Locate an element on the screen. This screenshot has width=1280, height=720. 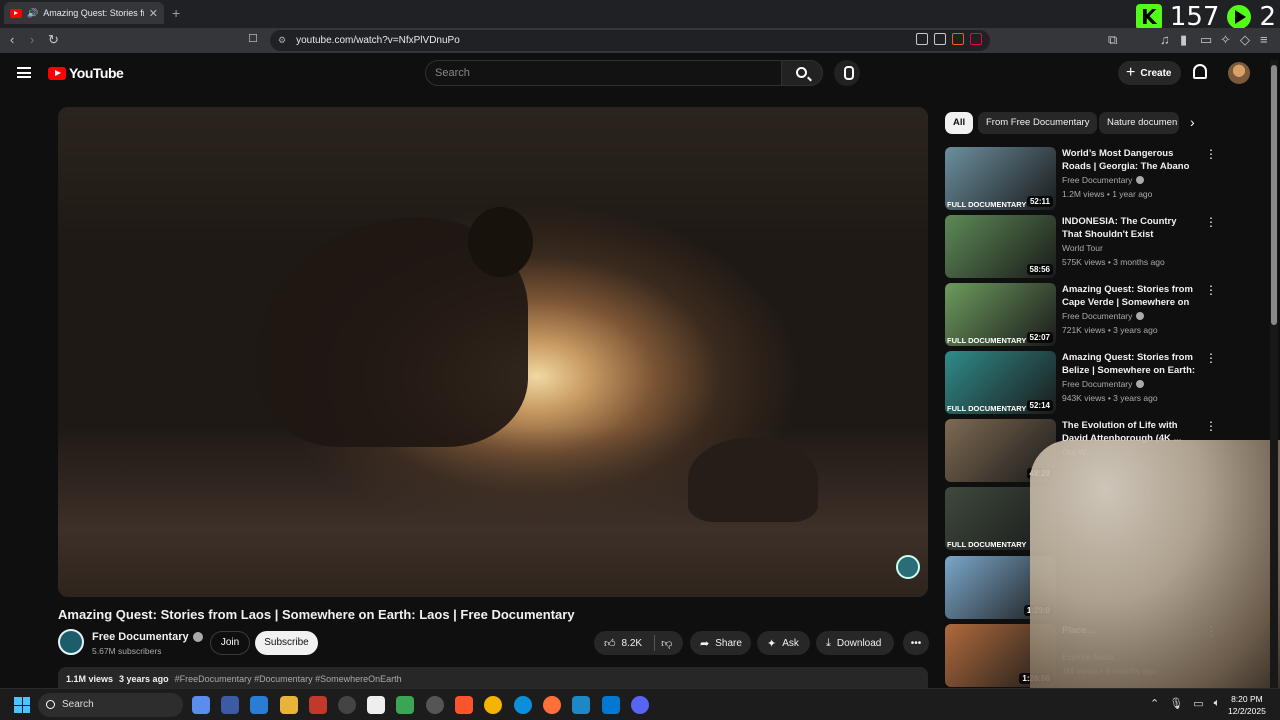
back-icon: ‹ is located at coordinates (12, 39).